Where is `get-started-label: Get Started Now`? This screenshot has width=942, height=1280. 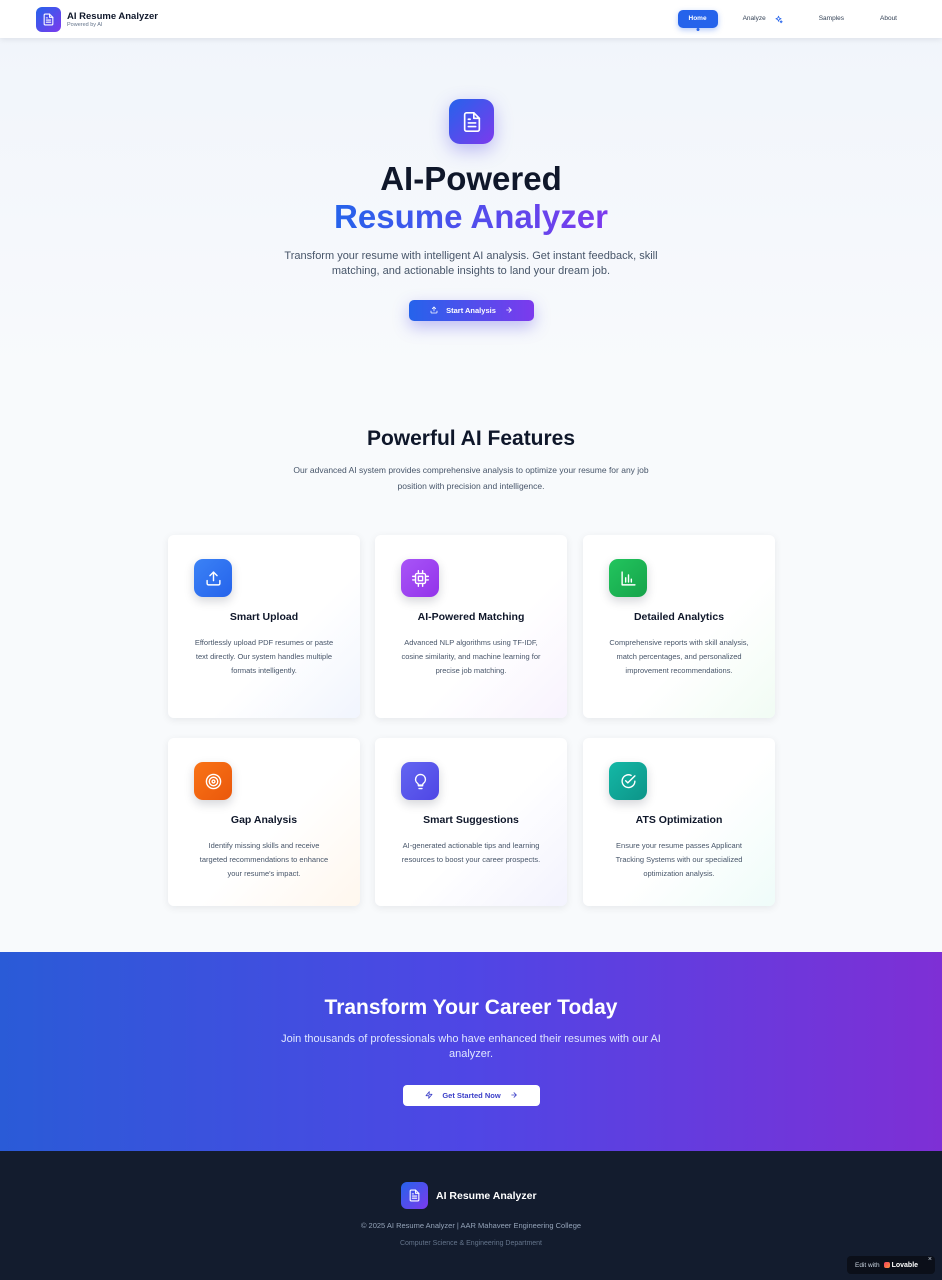 get-started-label: Get Started Now is located at coordinates (471, 1095).